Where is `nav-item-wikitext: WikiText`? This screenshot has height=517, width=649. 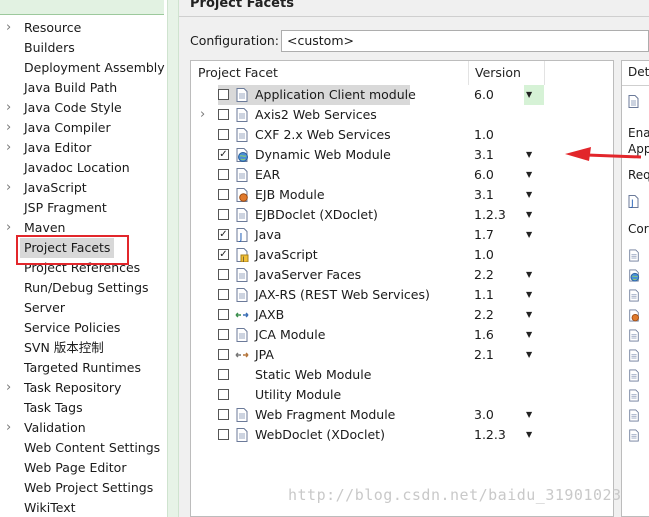 nav-item-wikitext: WikiText is located at coordinates (50, 507).